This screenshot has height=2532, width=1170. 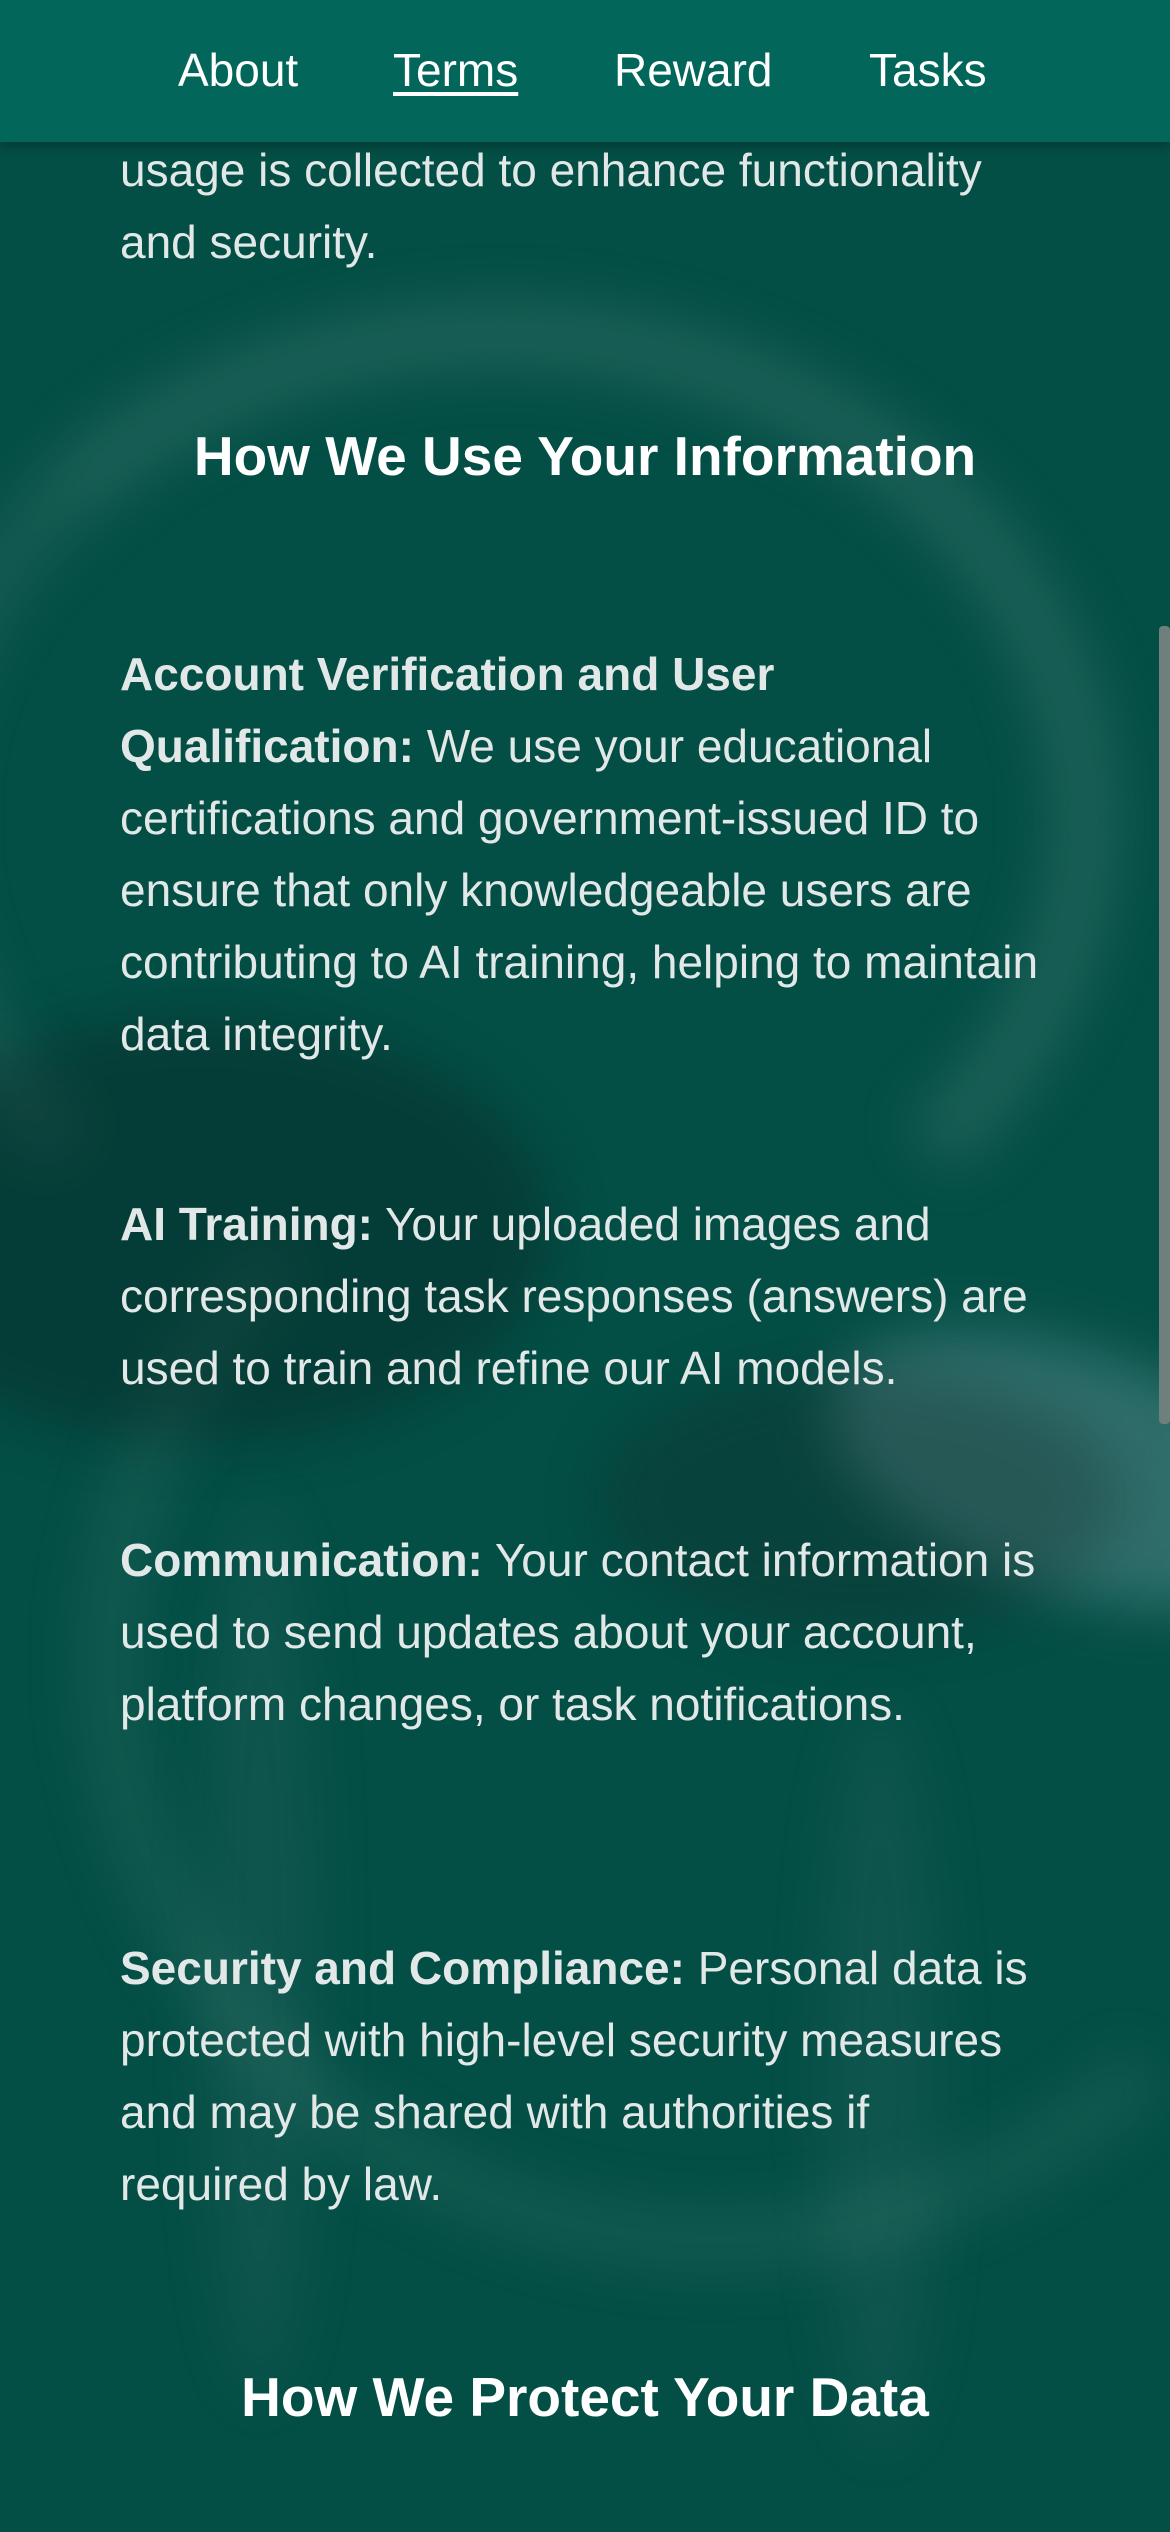 I want to click on nav-link-about: About, so click(x=238, y=70).